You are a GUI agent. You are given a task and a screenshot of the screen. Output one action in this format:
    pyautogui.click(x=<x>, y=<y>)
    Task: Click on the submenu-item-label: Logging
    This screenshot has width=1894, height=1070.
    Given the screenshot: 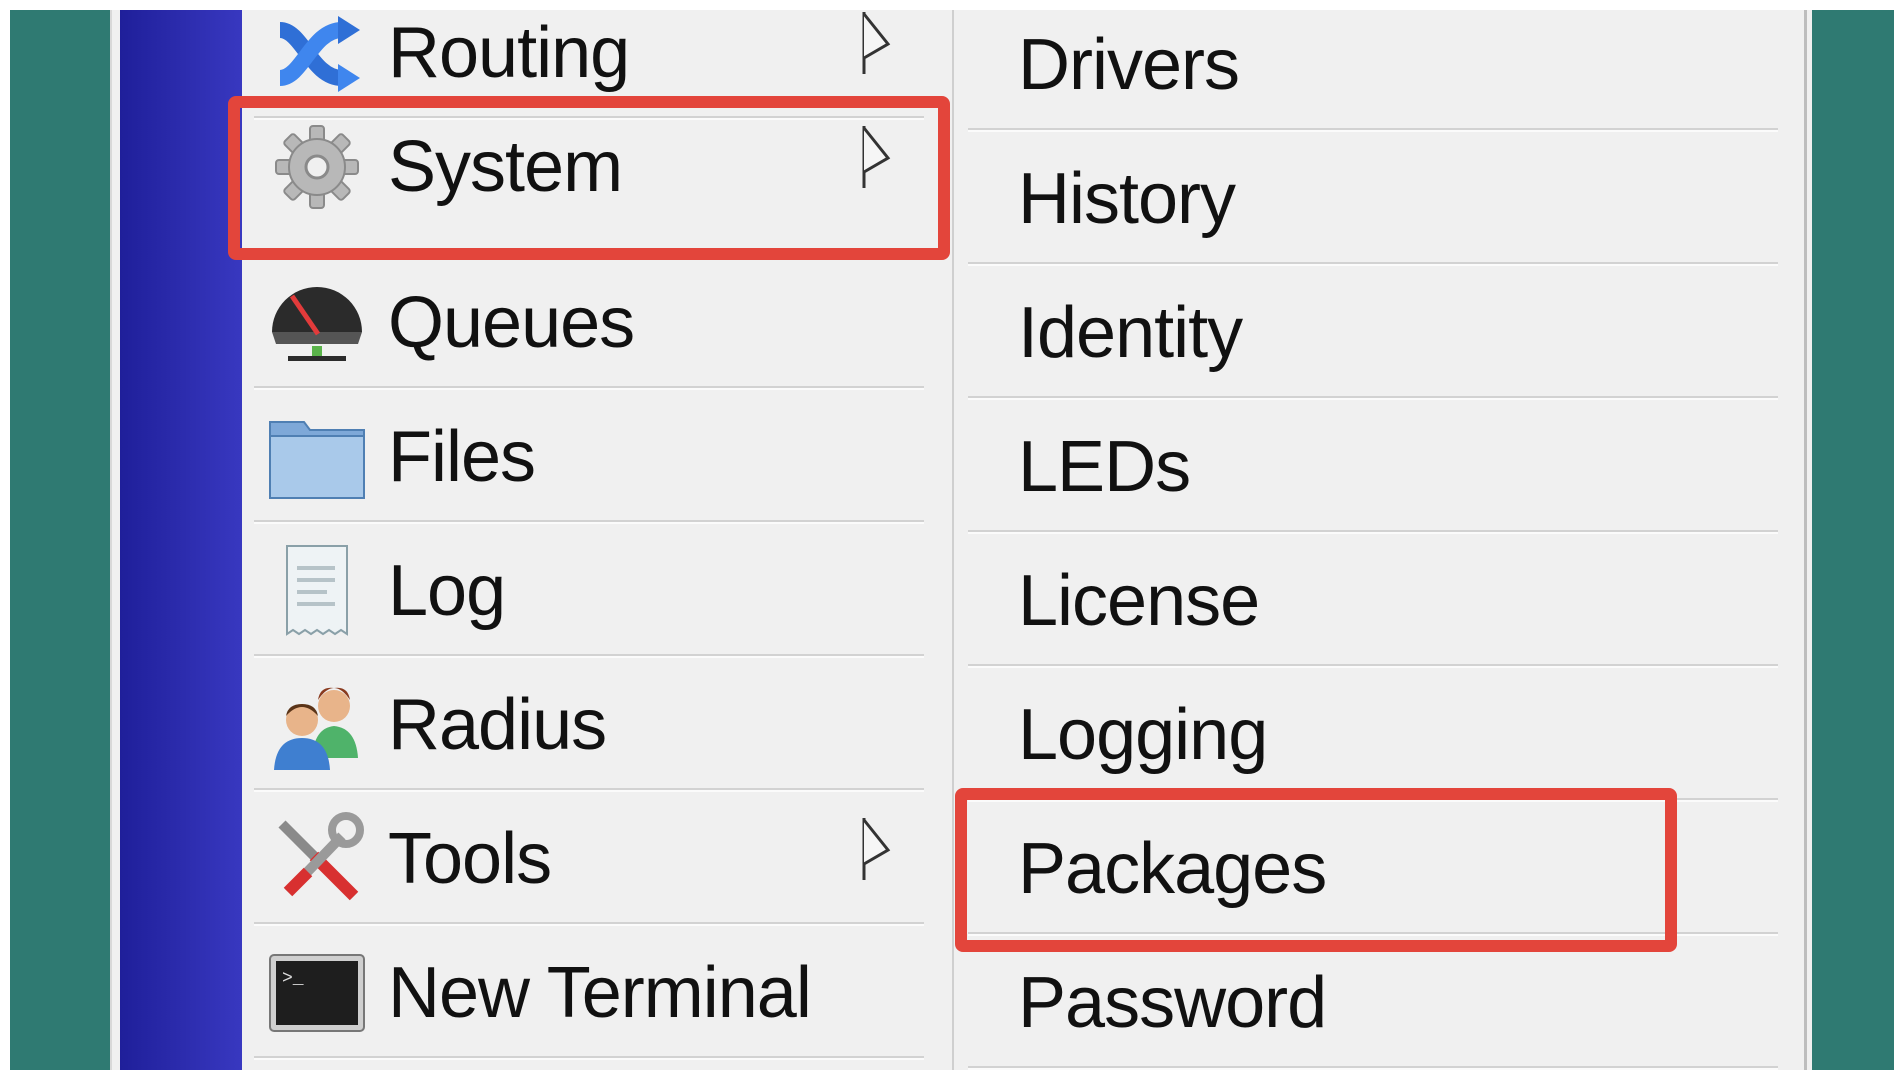 What is the action you would take?
    pyautogui.click(x=1143, y=735)
    